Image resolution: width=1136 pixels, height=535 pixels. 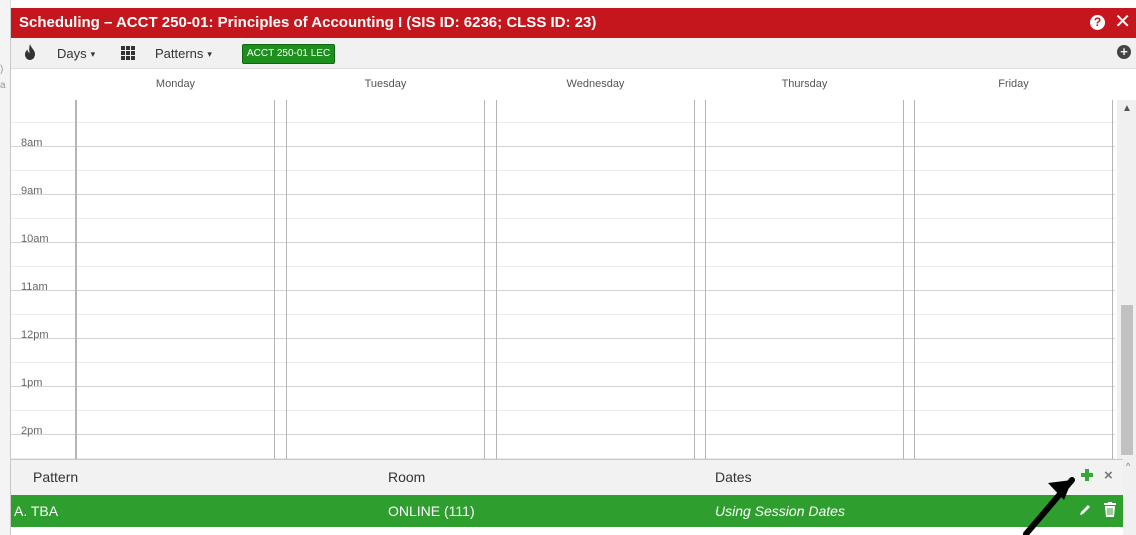 What do you see at coordinates (567, 477) in the screenshot?
I see `pattern-table-header: Pattern Room Dates ×` at bounding box center [567, 477].